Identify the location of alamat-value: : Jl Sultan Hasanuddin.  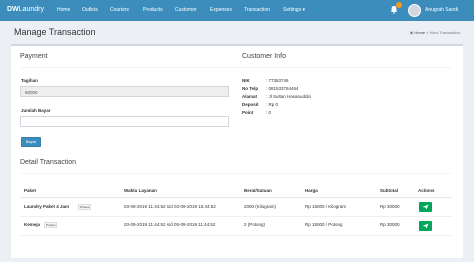
(289, 96).